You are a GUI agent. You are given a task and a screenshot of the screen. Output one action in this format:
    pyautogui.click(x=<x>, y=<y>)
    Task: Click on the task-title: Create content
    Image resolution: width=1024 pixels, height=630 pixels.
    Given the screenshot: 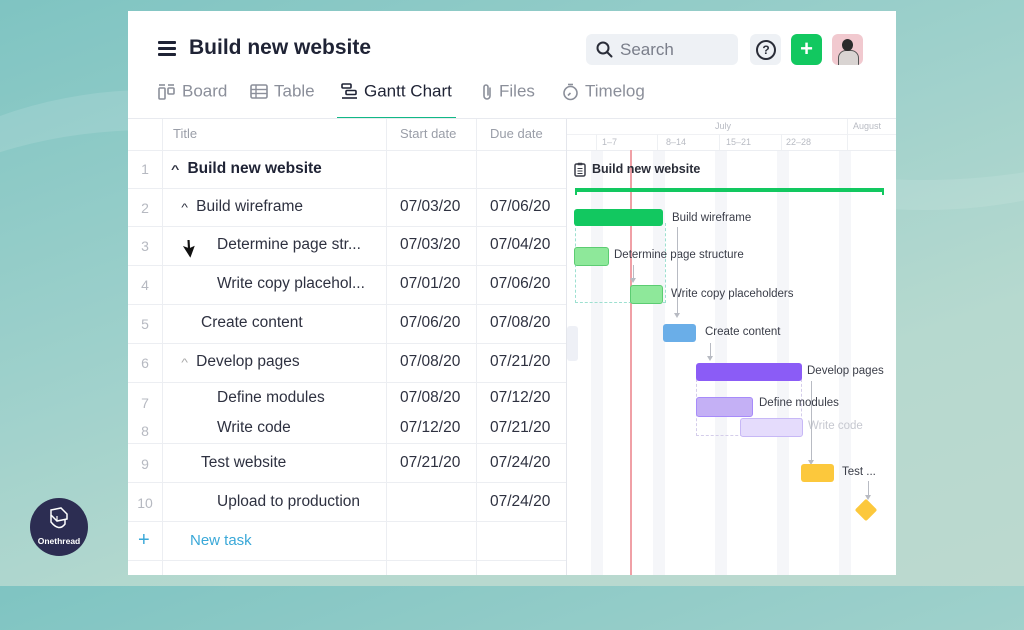 What is the action you would take?
    pyautogui.click(x=252, y=322)
    